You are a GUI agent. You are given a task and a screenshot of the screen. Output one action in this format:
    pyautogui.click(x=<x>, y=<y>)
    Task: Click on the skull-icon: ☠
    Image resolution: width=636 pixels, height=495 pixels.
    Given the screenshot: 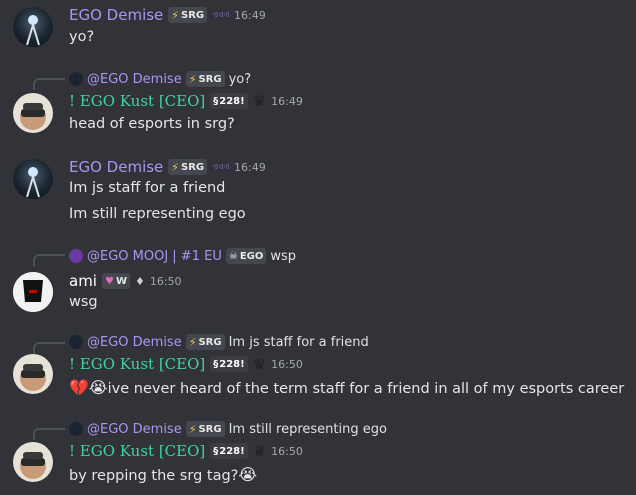 What is the action you would take?
    pyautogui.click(x=233, y=256)
    